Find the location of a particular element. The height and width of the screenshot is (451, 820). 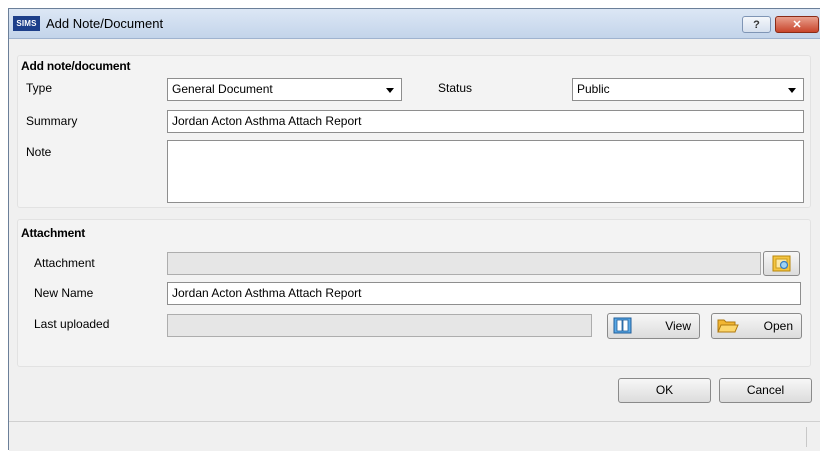

view-button: View is located at coordinates (653, 326).